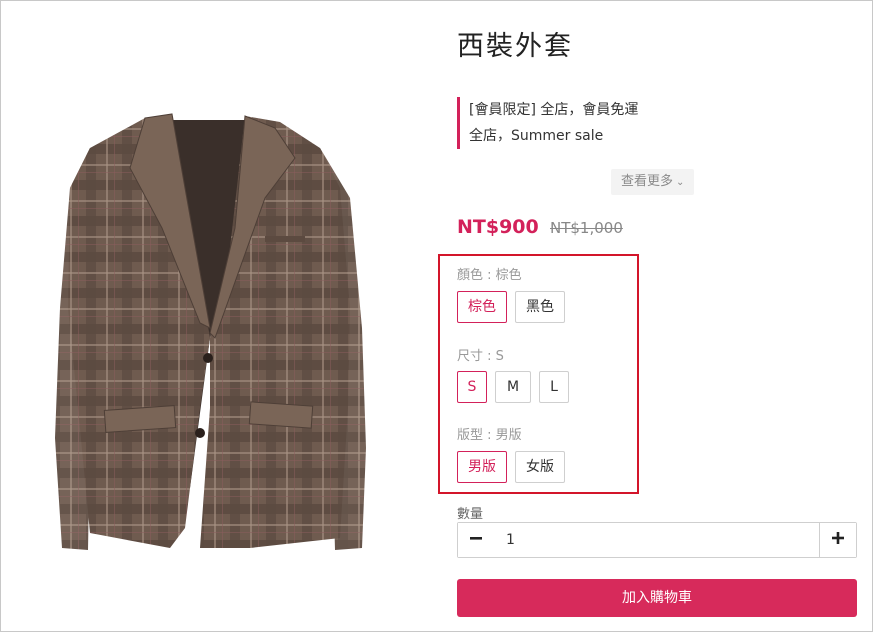 This screenshot has width=873, height=632. I want to click on fit-option-label: 版型 : 男版, so click(489, 435).